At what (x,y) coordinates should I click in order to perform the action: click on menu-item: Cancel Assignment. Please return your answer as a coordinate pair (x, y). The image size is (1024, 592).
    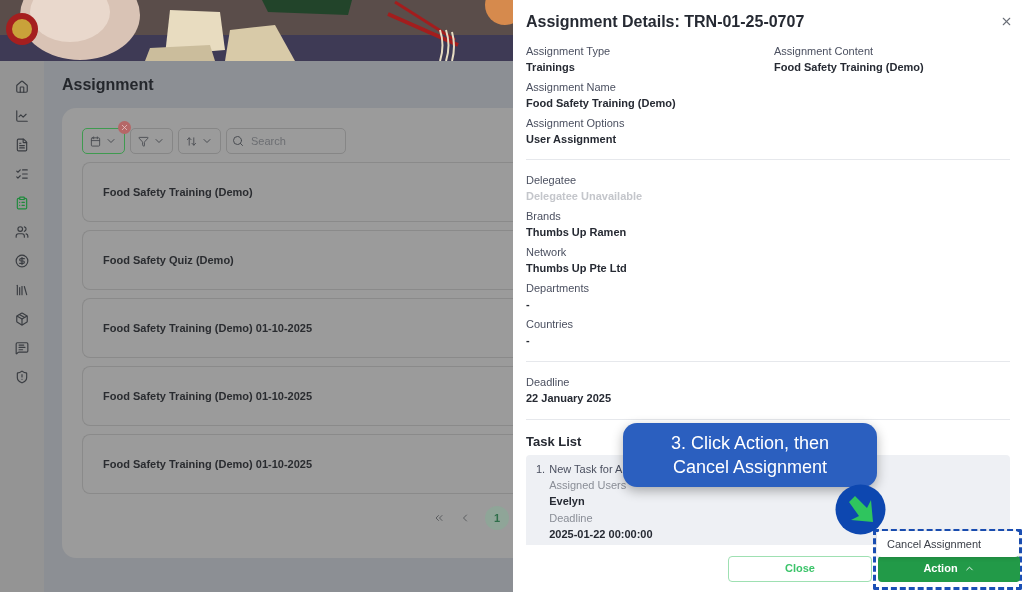
    Looking at the image, I should click on (948, 543).